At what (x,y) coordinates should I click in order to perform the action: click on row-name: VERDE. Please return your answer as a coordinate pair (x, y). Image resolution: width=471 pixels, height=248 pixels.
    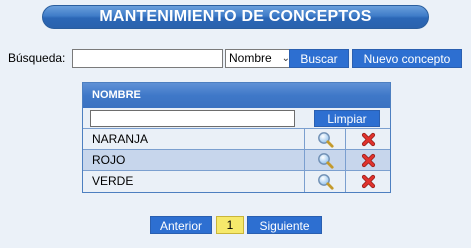
    Looking at the image, I should click on (194, 181).